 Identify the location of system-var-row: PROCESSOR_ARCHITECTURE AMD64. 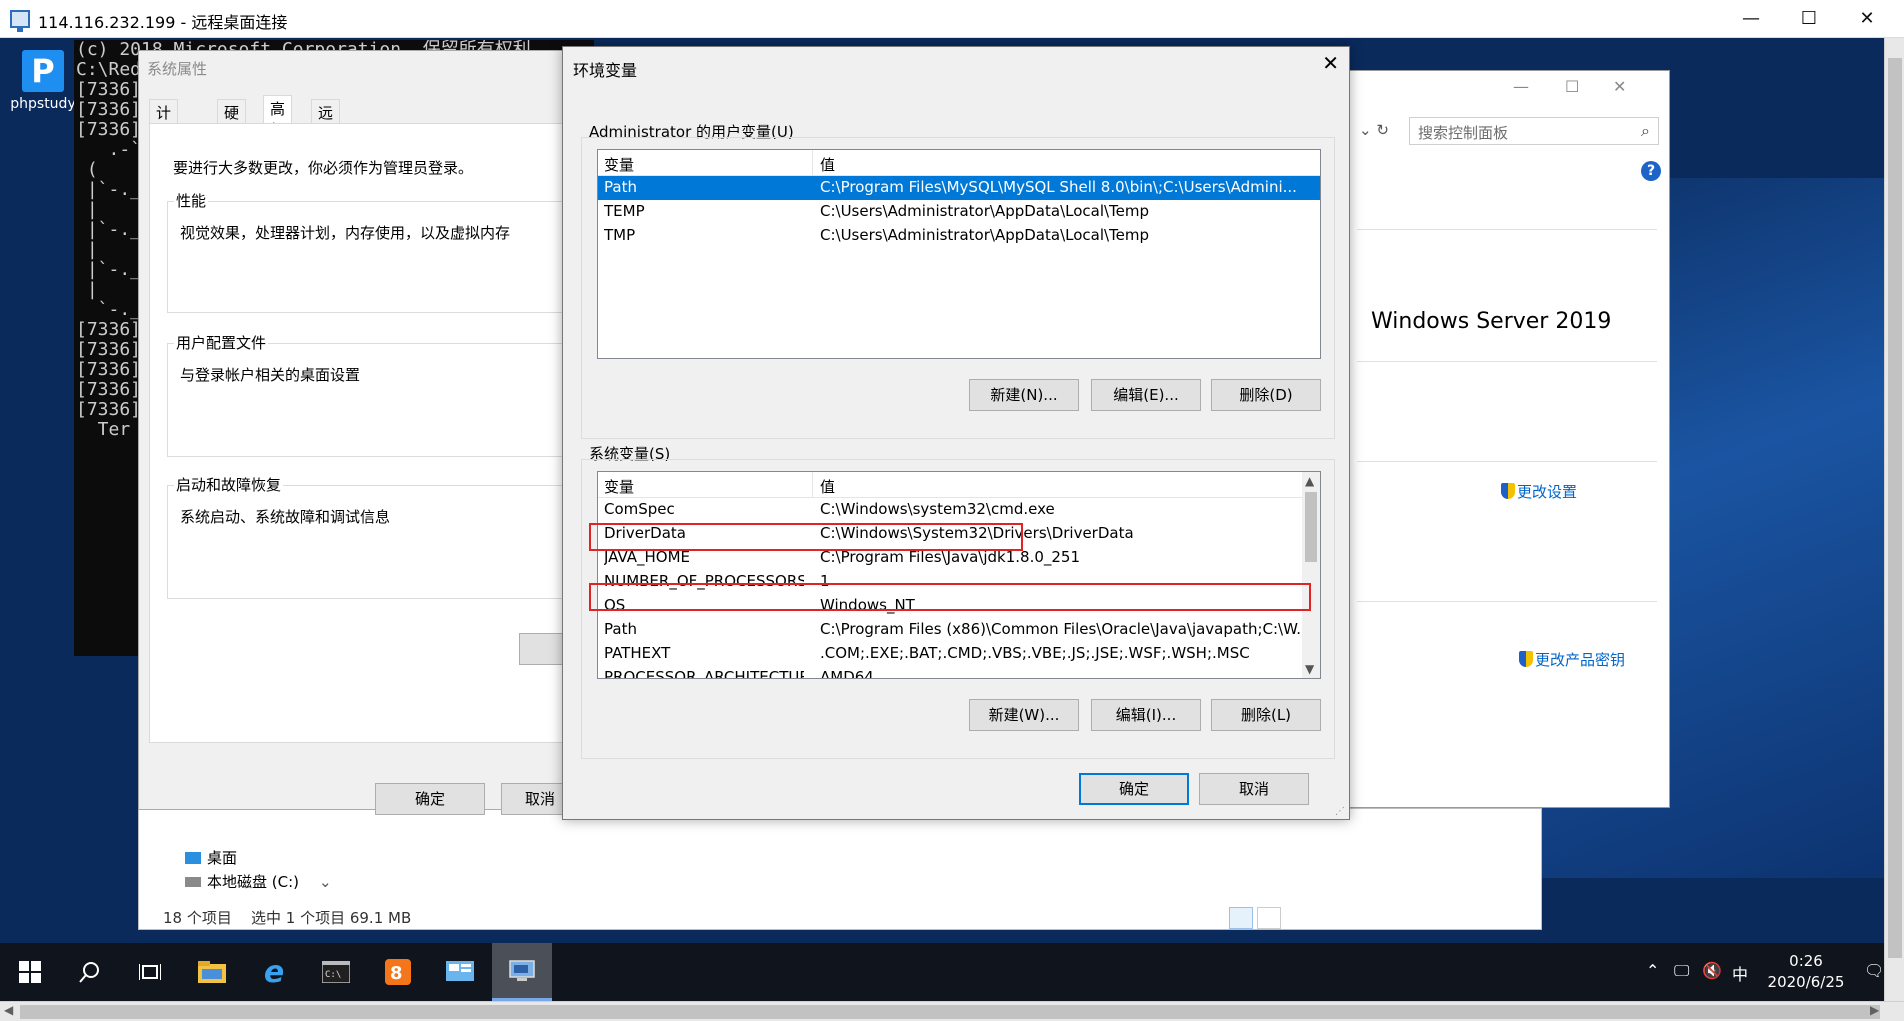
(959, 672).